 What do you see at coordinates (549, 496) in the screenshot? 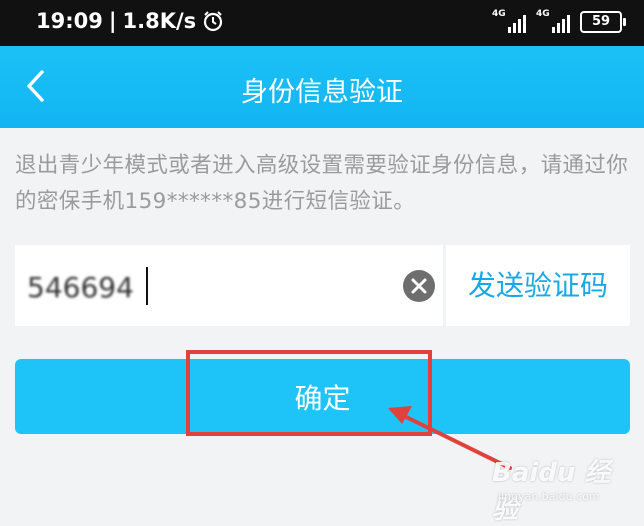
I see `watermark-url: jingyan.baidu.com` at bounding box center [549, 496].